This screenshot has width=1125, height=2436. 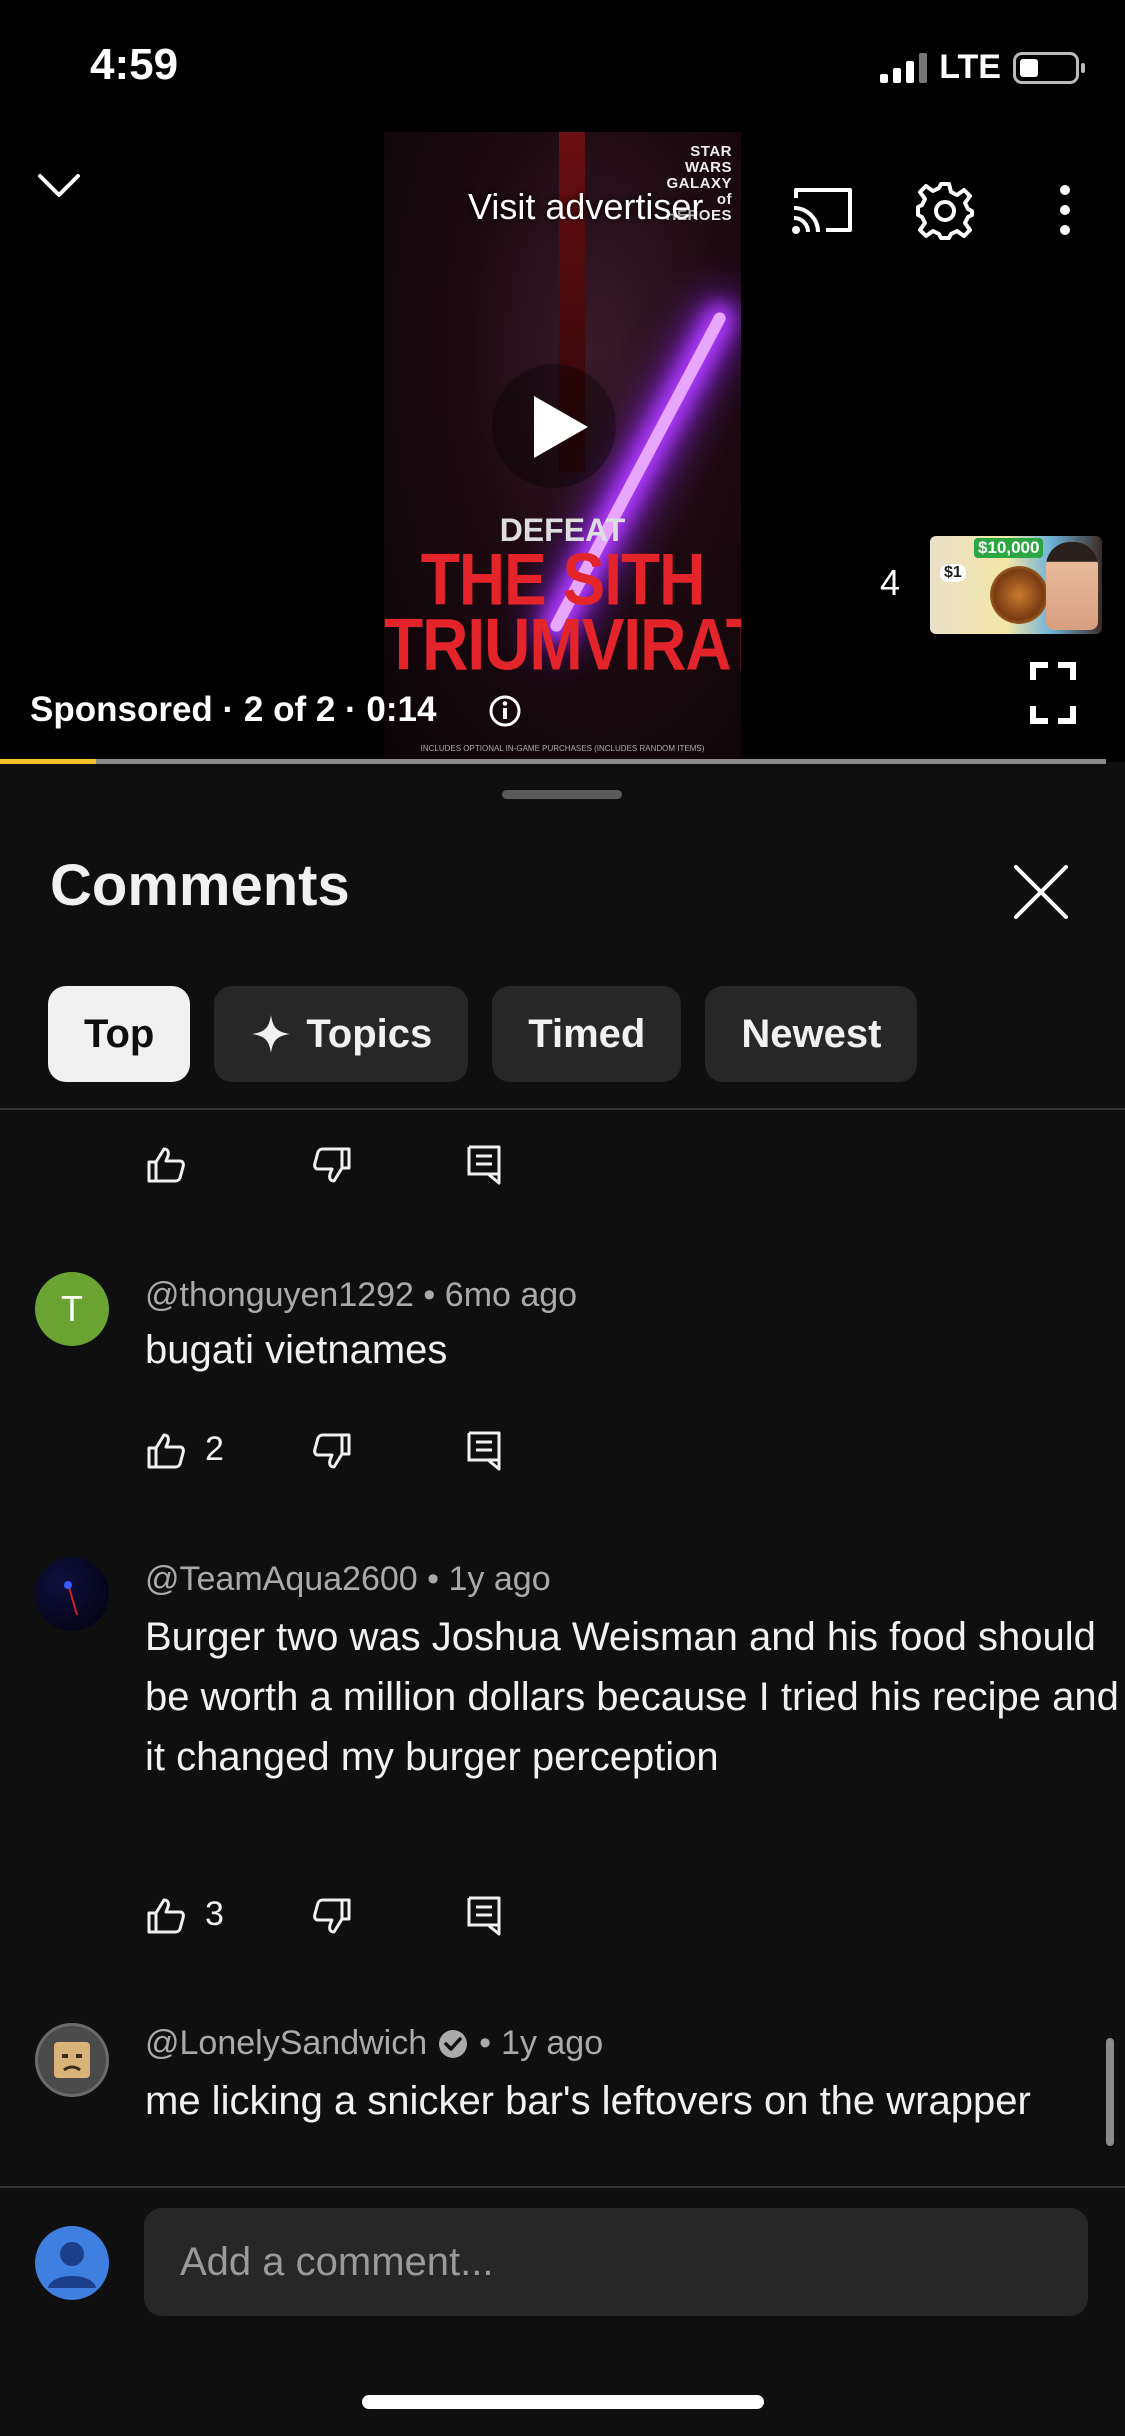 I want to click on up-next-thumbnail: $1 $10,000, so click(x=1016, y=585).